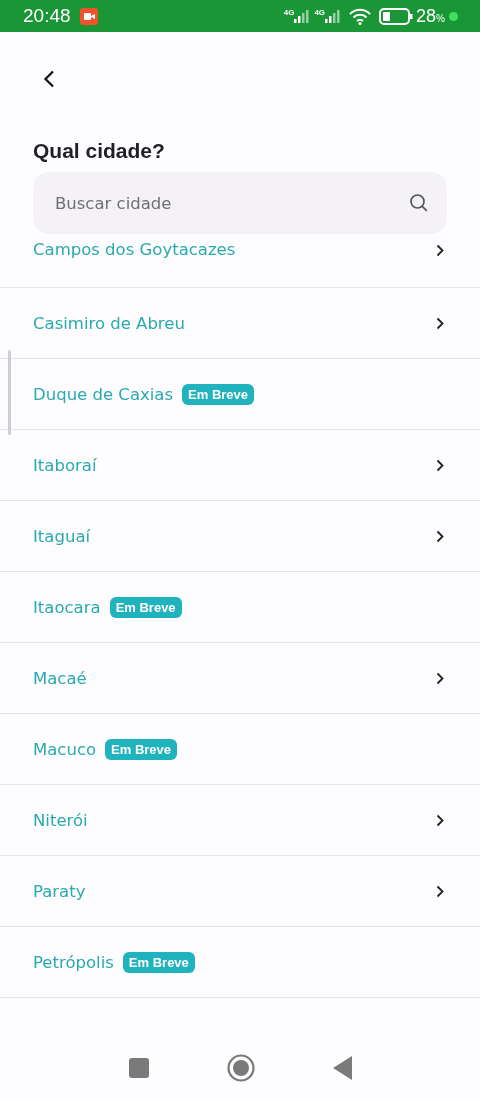 The height and width of the screenshot is (1100, 480). What do you see at coordinates (232, 203) in the screenshot?
I see `search-input: Buscar cidade` at bounding box center [232, 203].